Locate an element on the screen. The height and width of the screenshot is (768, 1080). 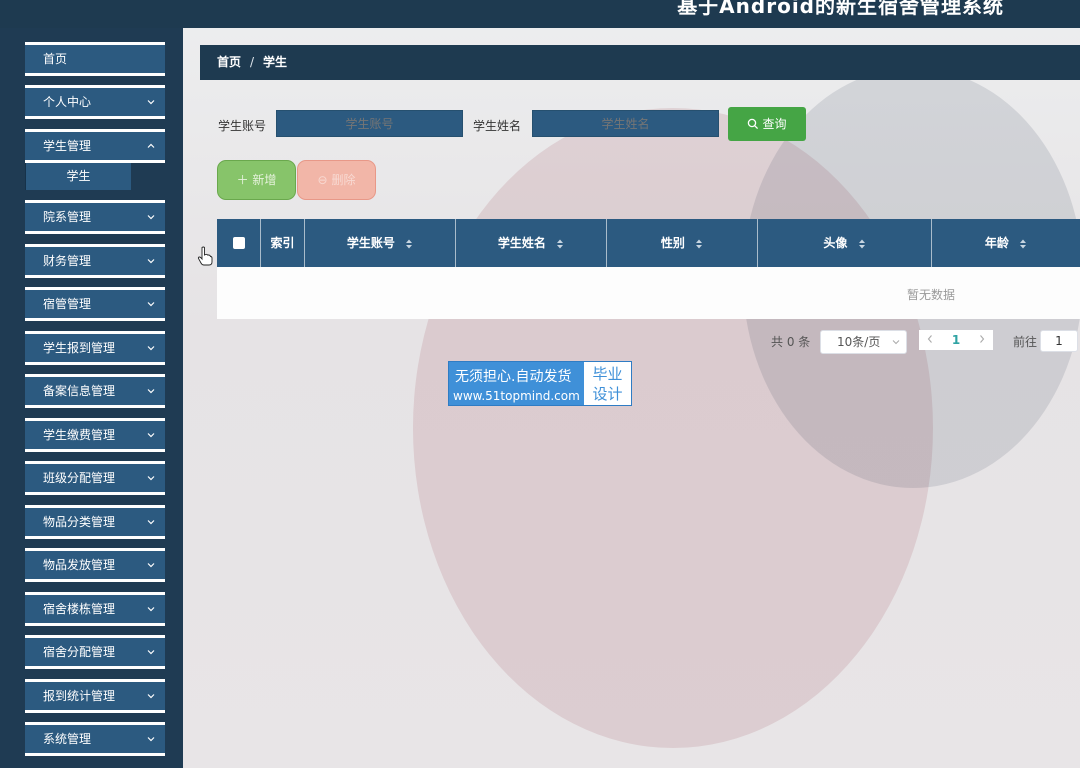
table-body: 暂无数据 is located at coordinates (648, 293).